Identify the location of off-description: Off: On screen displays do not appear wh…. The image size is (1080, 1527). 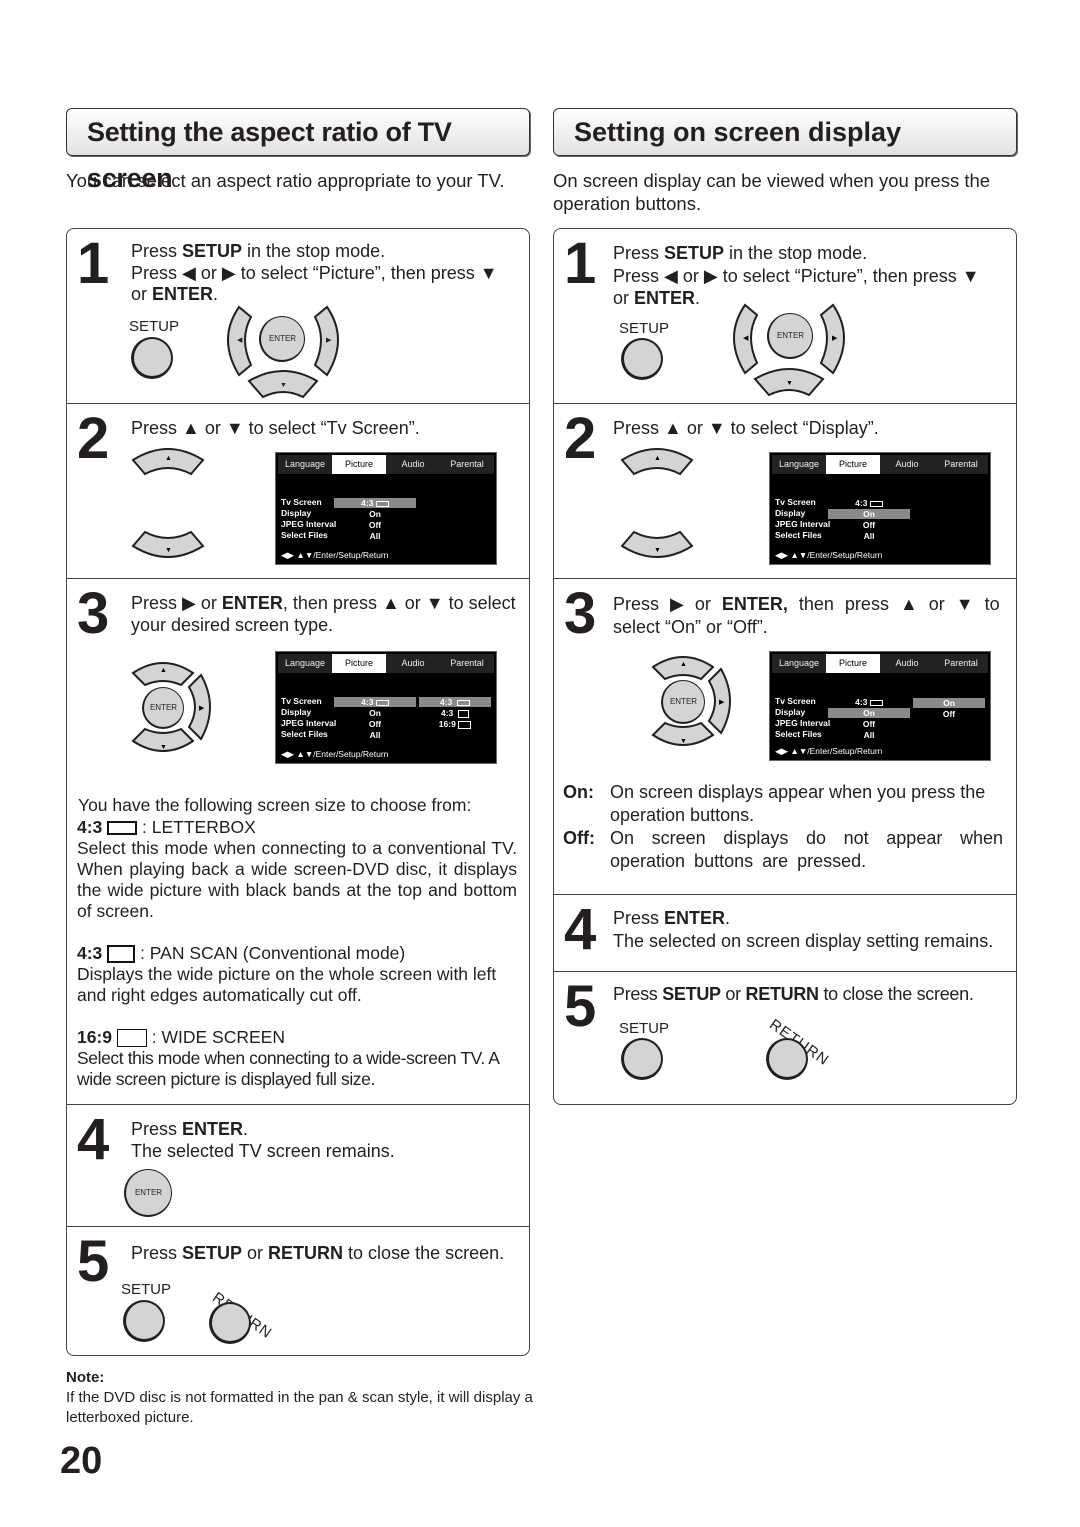
(783, 849).